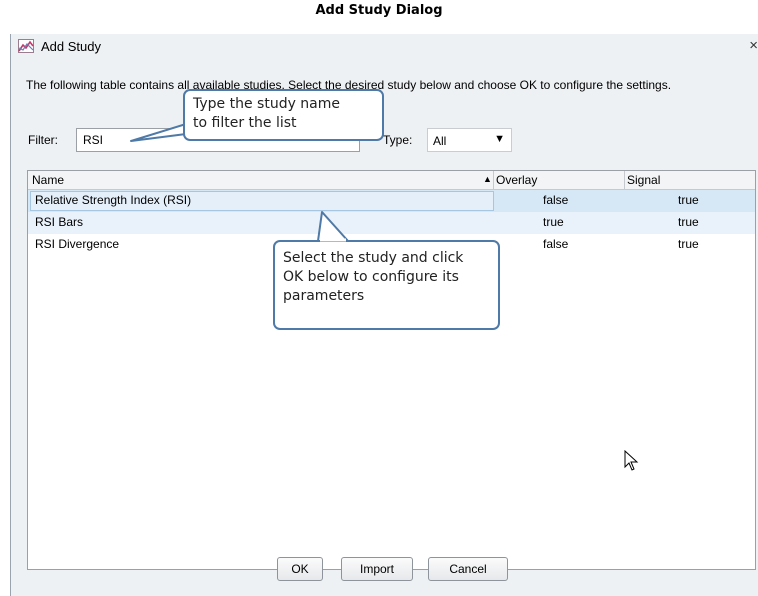 The width and height of the screenshot is (758, 596). Describe the element at coordinates (379, 10) in the screenshot. I see `page-caption: Add Study Dialog` at that location.